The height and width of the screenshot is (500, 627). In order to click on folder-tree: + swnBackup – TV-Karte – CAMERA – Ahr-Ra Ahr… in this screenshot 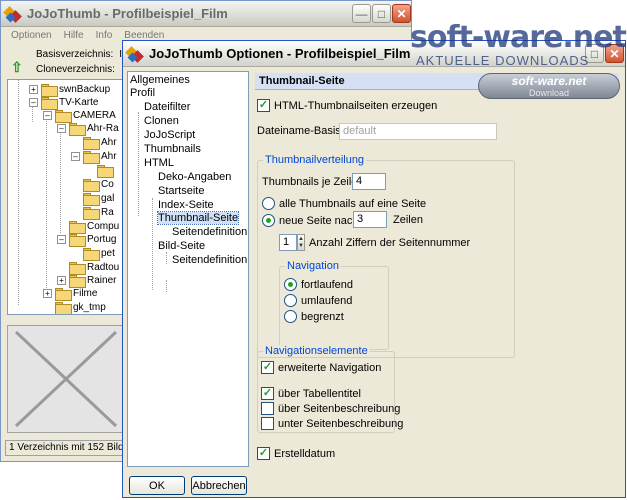, I will do `click(65, 197)`.